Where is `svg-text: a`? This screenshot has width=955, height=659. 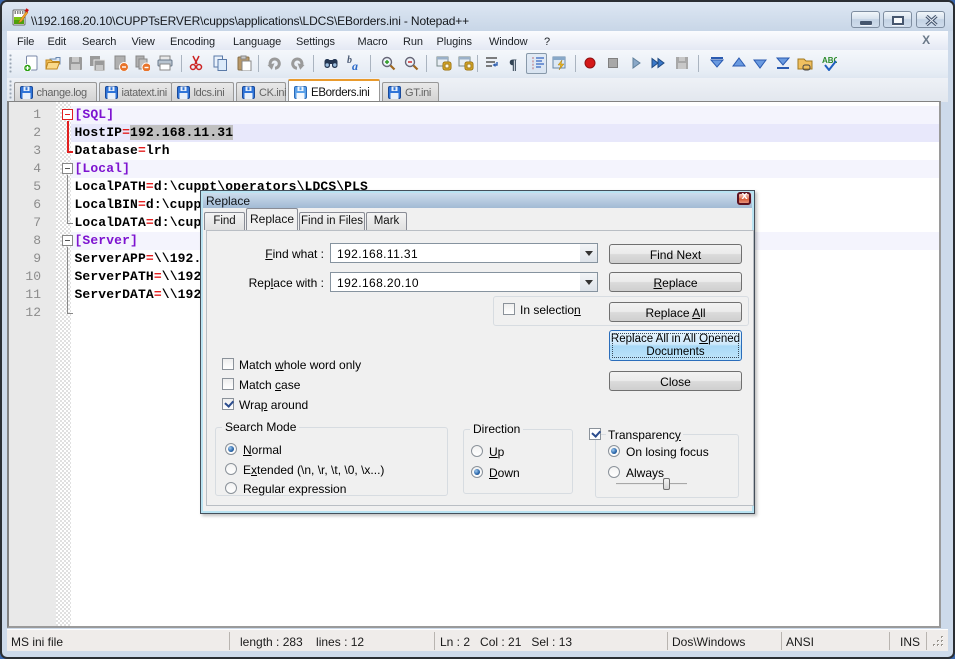
svg-text: a is located at coordinates (355, 65).